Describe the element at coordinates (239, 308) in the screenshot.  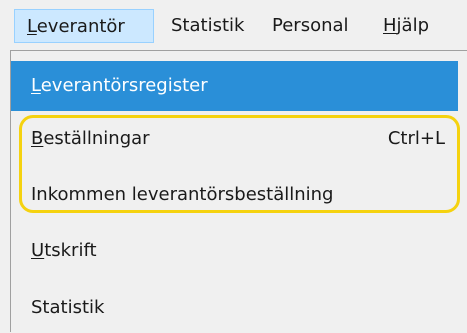
I see `menu-item-statistik: Statistik` at that location.